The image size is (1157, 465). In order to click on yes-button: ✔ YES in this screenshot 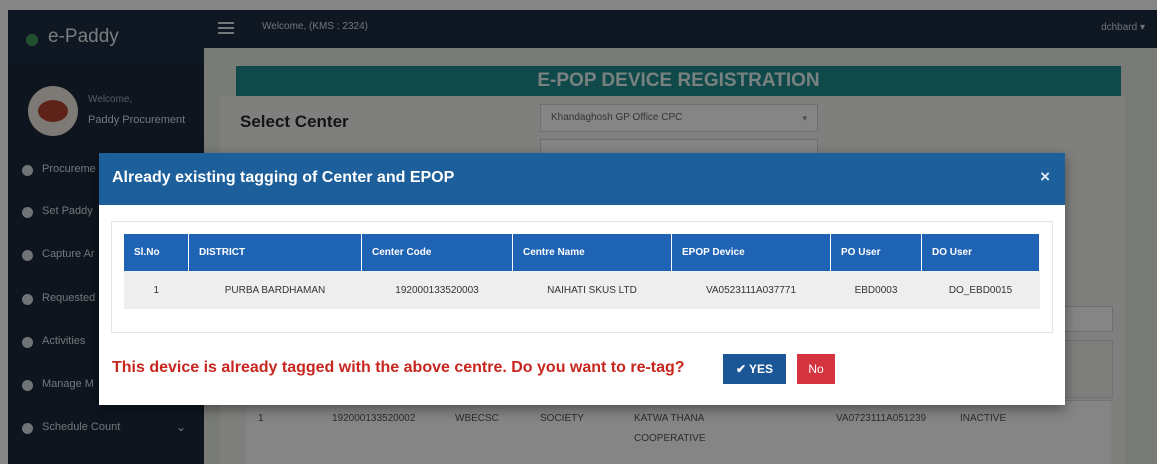, I will do `click(754, 369)`.